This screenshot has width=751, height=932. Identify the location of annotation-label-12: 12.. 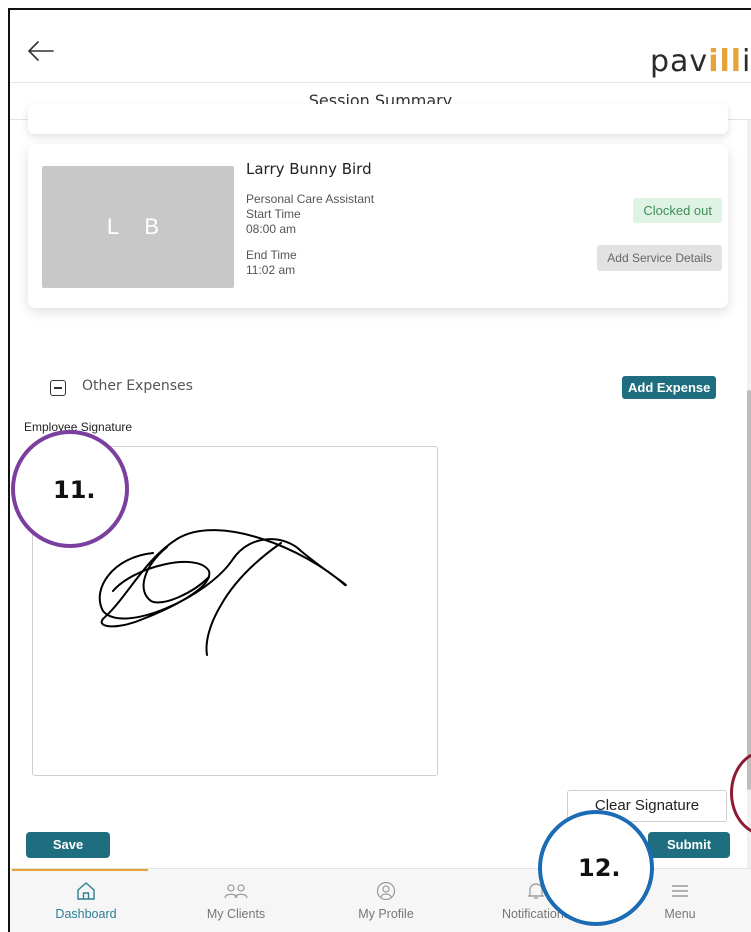
(599, 868).